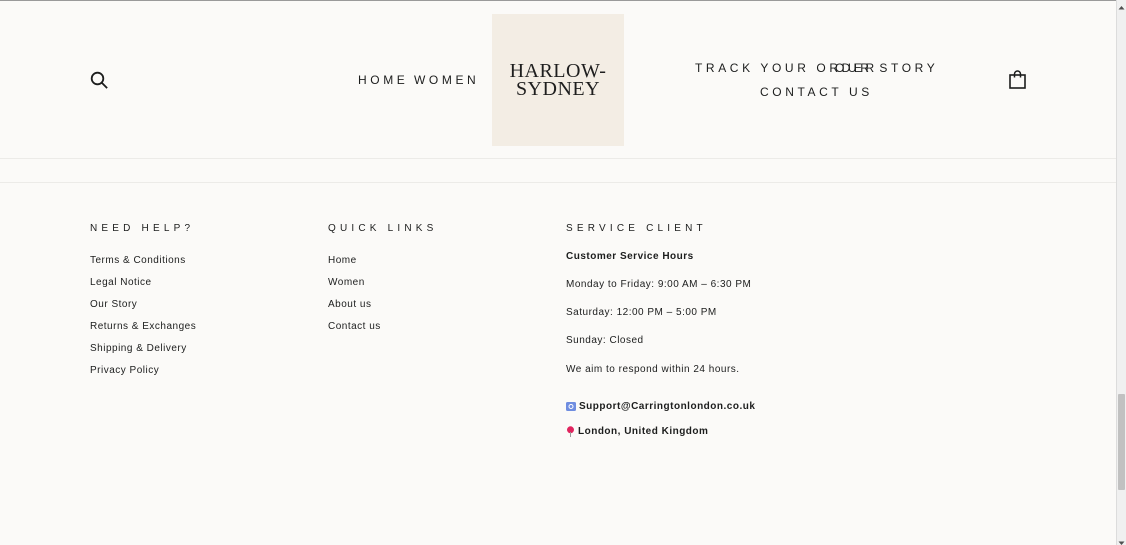 Image resolution: width=1126 pixels, height=545 pixels. Describe the element at coordinates (1121, 8) in the screenshot. I see `arrow-up-icon` at that location.